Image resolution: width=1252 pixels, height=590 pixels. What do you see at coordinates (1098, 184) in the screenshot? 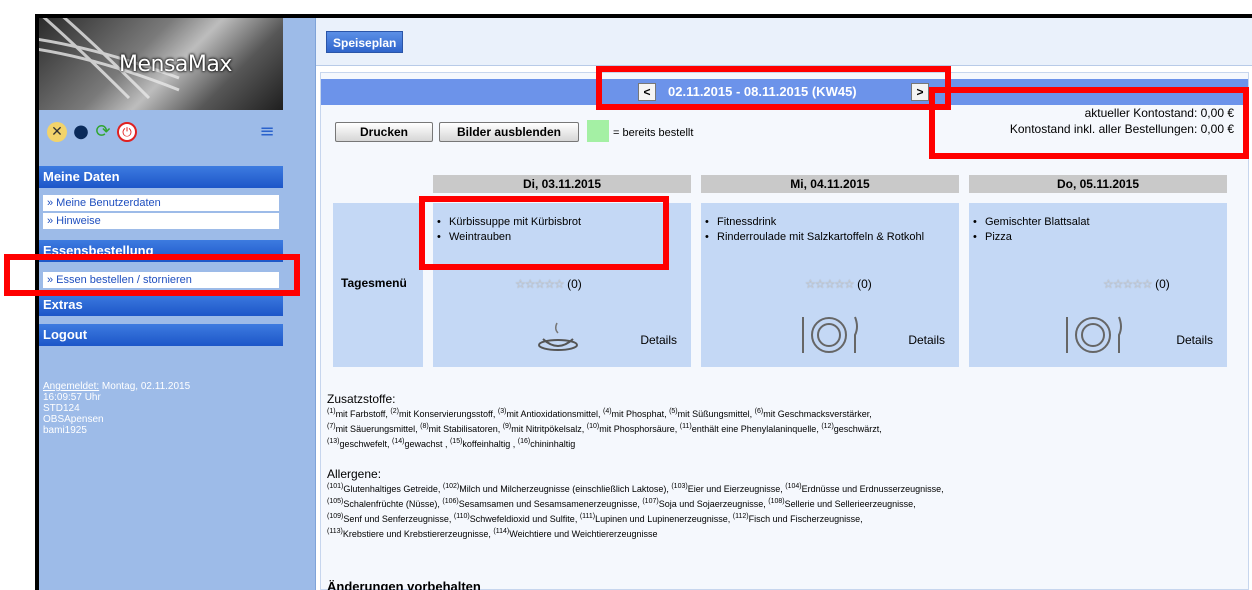
I see `day-header-3: Do, 05.11.2015` at bounding box center [1098, 184].